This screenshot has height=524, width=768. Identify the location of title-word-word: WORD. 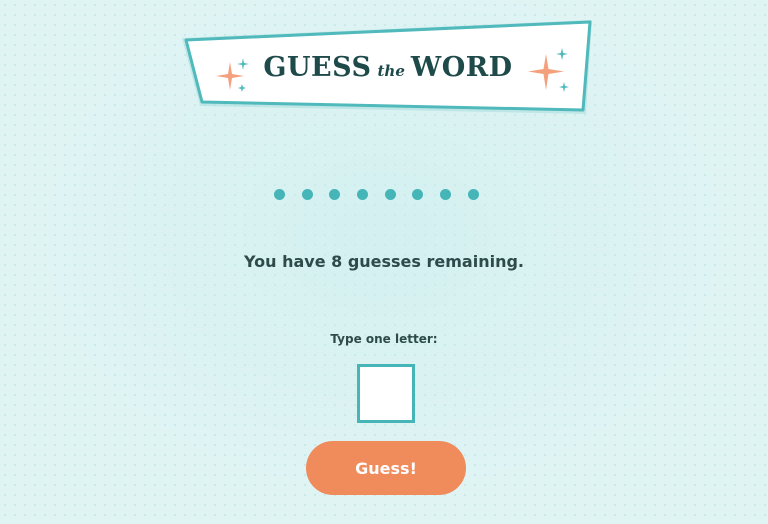
(461, 67).